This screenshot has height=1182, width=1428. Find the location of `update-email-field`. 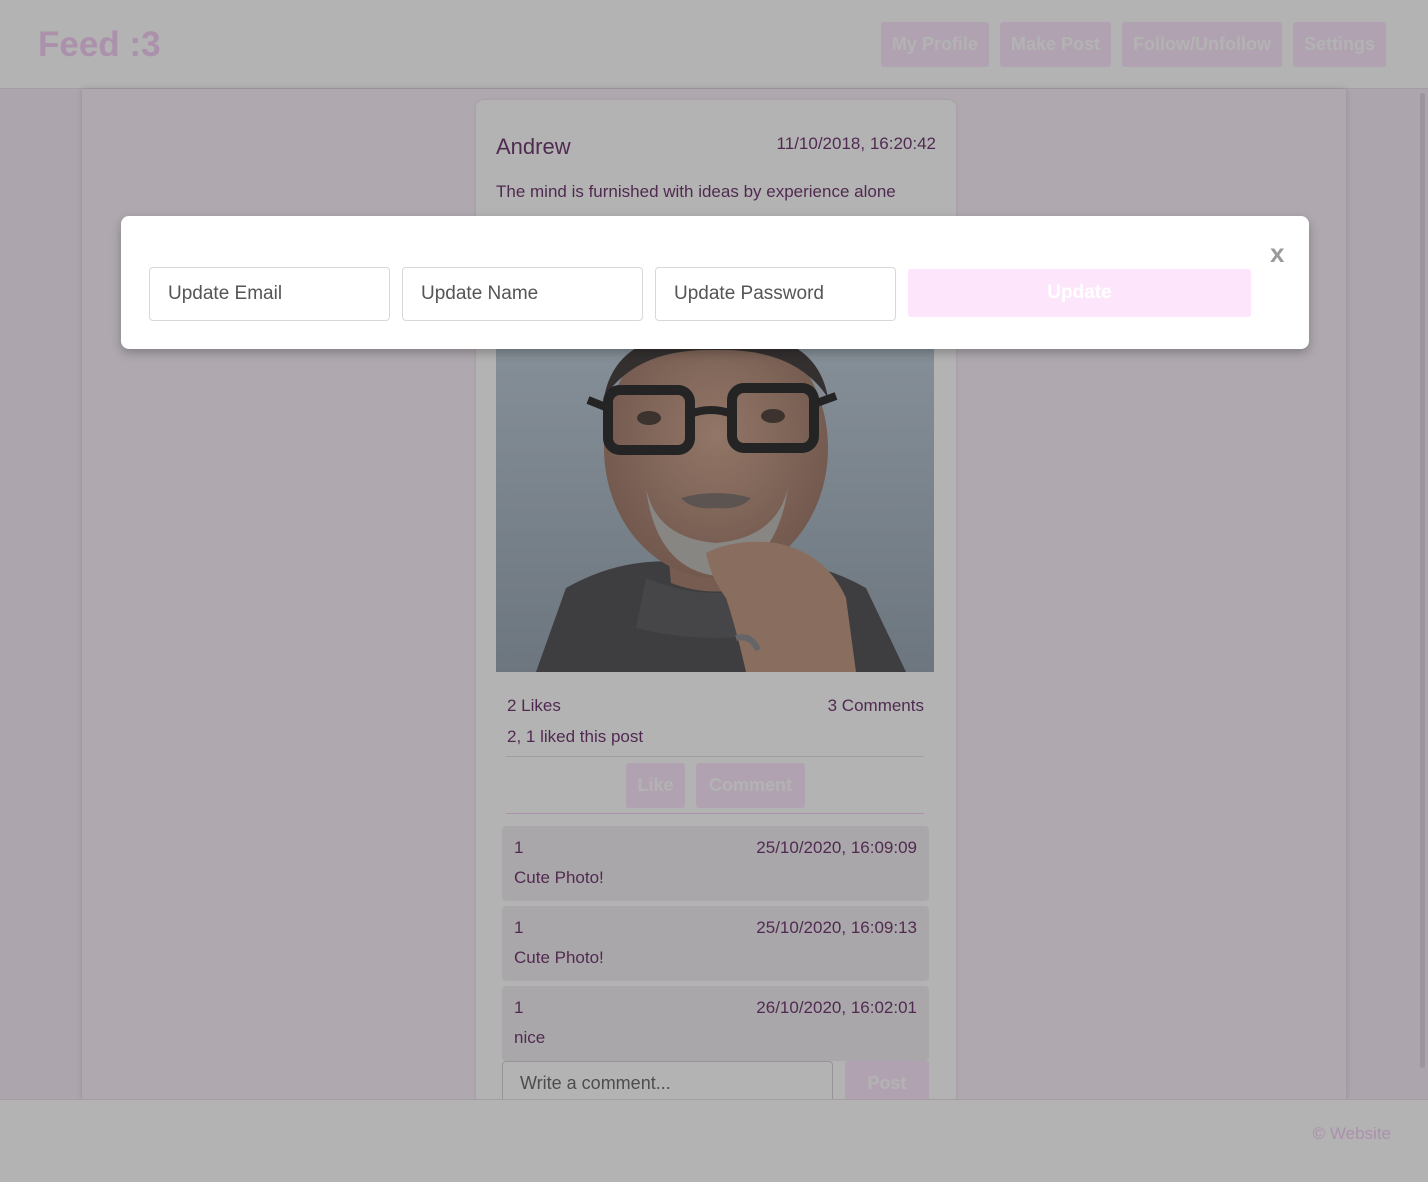

update-email-field is located at coordinates (269, 294).